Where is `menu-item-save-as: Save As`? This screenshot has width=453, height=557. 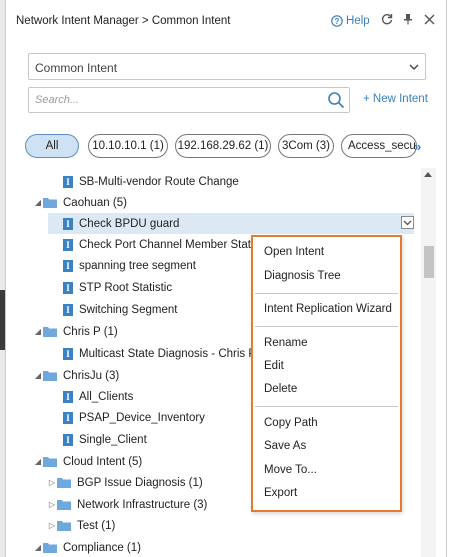 menu-item-save-as: Save As is located at coordinates (285, 446).